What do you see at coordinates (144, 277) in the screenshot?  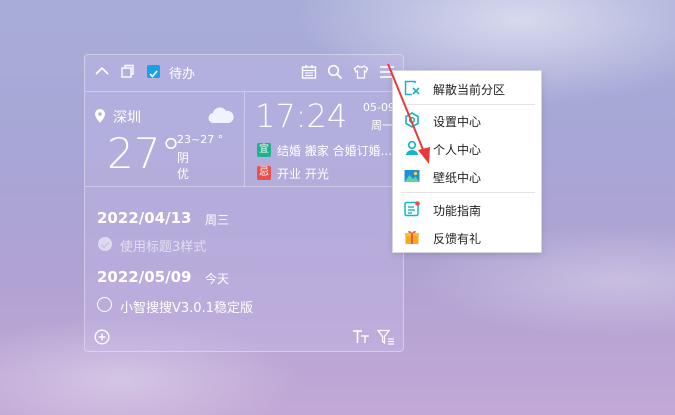 I see `todo-date-heading: 2022/05/09` at bounding box center [144, 277].